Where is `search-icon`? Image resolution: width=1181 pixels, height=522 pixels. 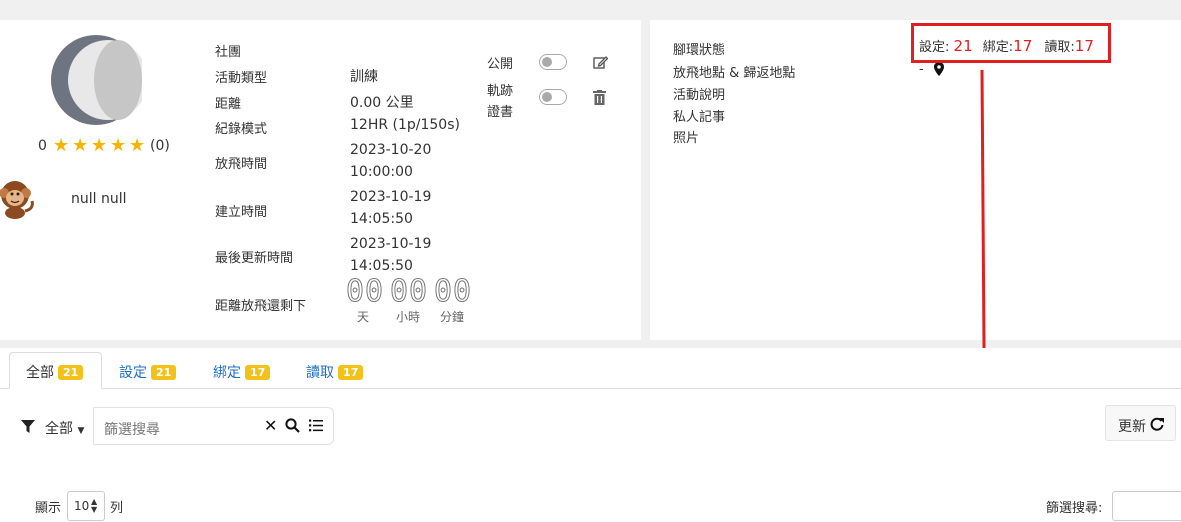
search-icon is located at coordinates (292, 425).